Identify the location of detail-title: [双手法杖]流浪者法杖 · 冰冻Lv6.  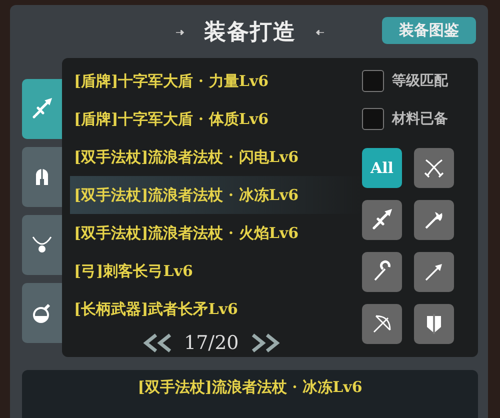
(250, 388).